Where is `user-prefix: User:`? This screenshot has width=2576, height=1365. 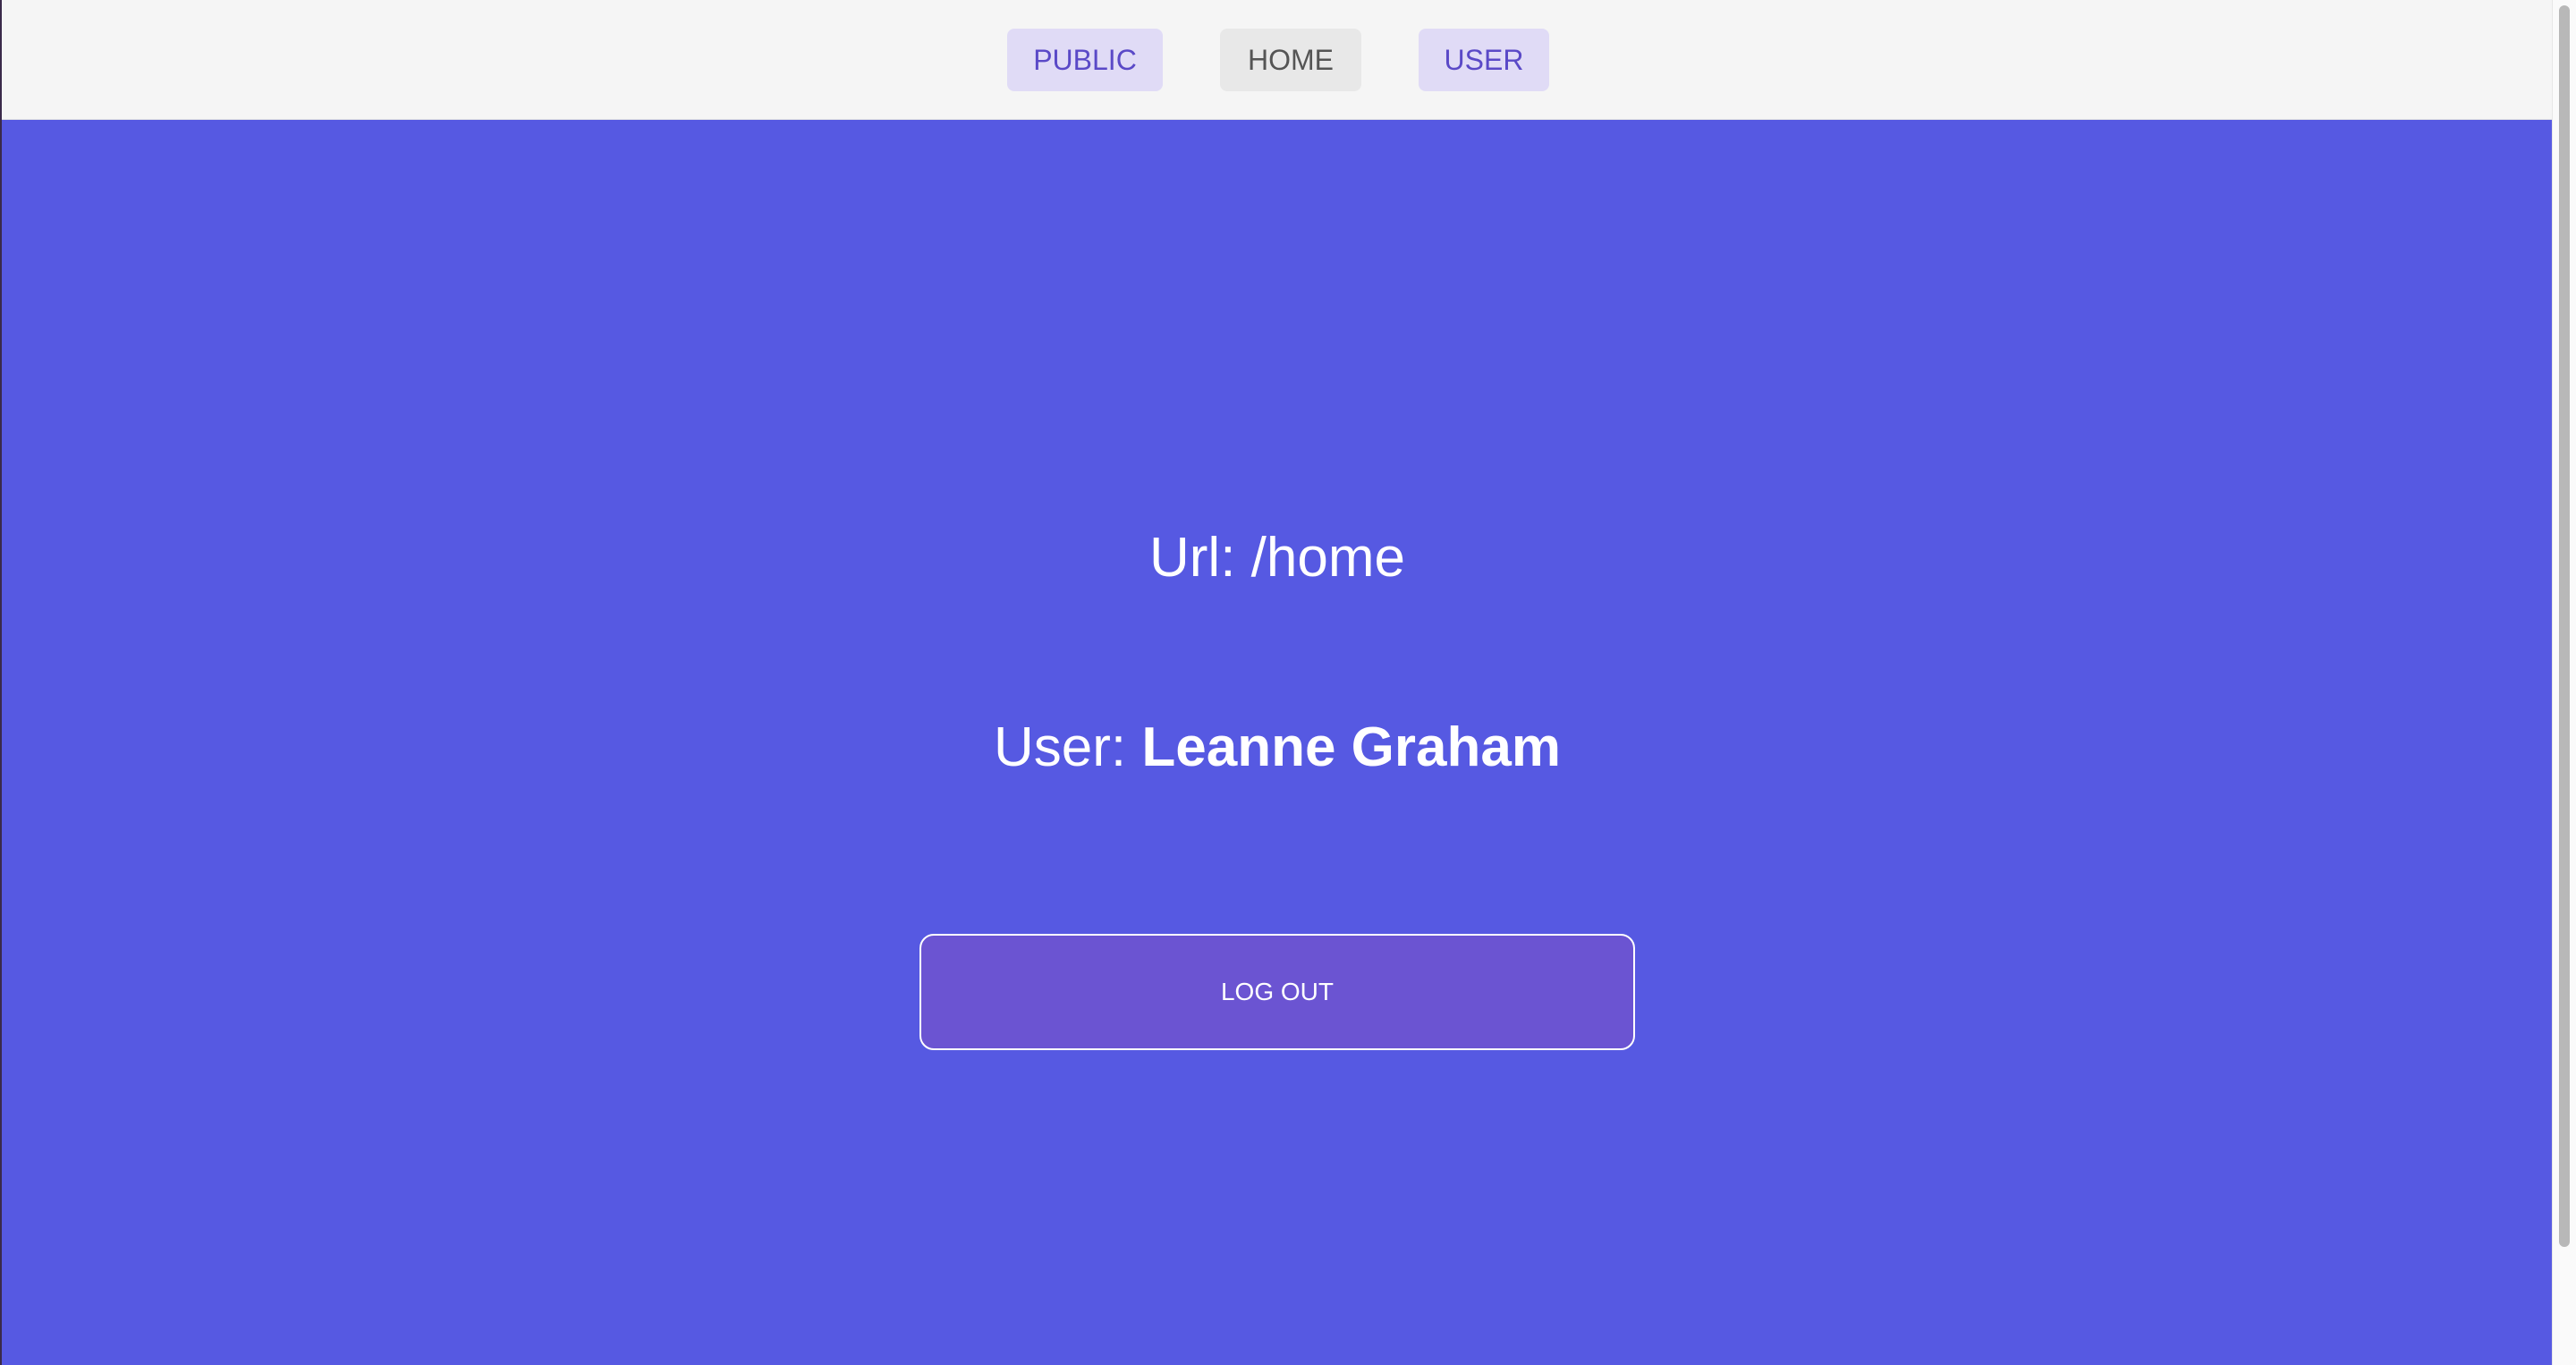 user-prefix: User: is located at coordinates (1068, 747).